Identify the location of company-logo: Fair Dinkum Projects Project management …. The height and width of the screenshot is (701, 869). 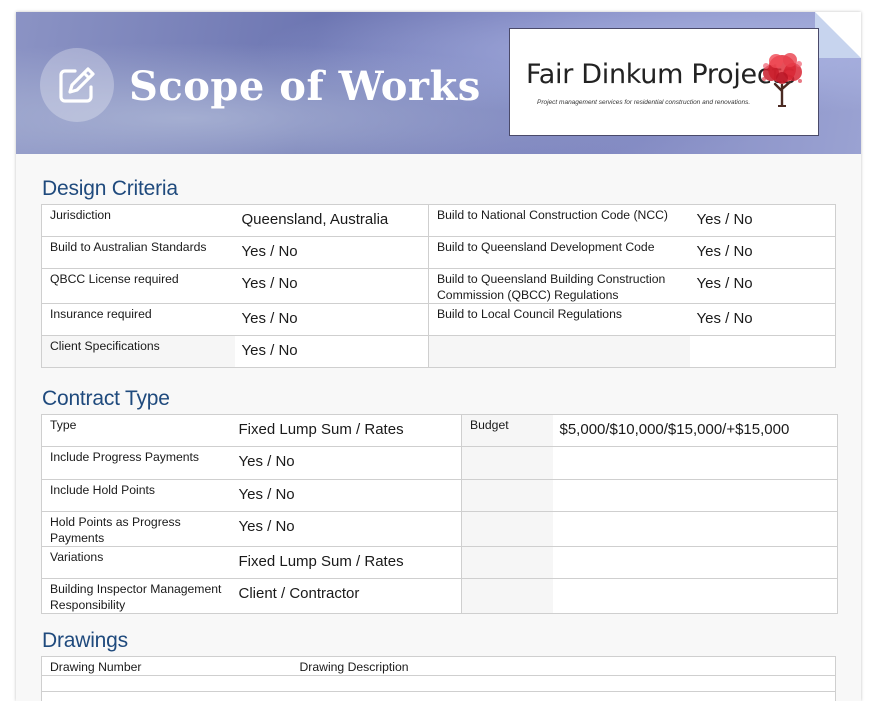
(664, 82).